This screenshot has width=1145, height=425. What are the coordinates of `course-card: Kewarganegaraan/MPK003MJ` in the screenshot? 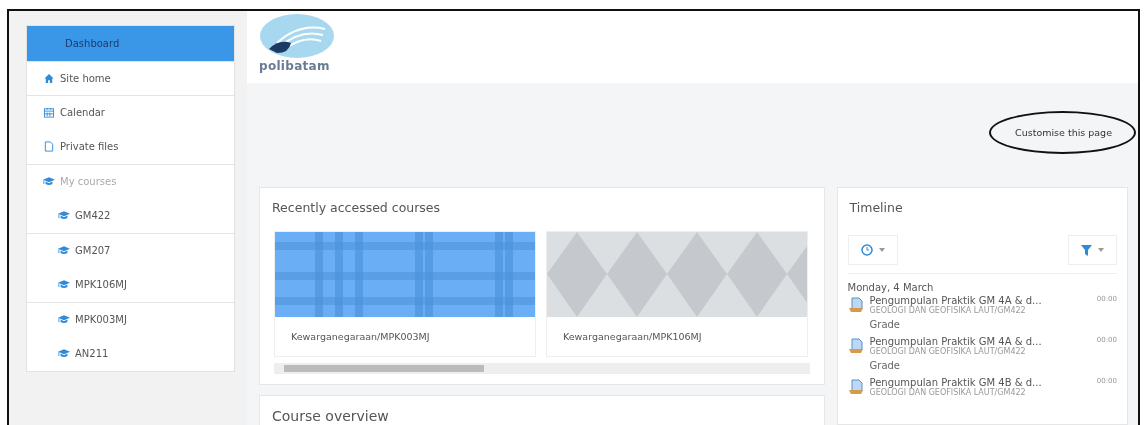 It's located at (405, 294).